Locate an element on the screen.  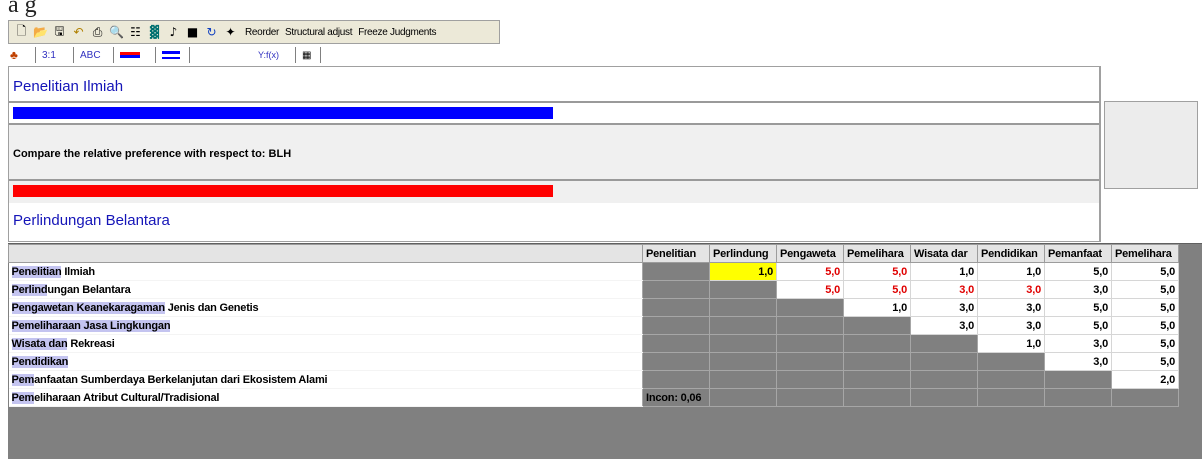
refresh-icon: ↻ is located at coordinates (211, 32).